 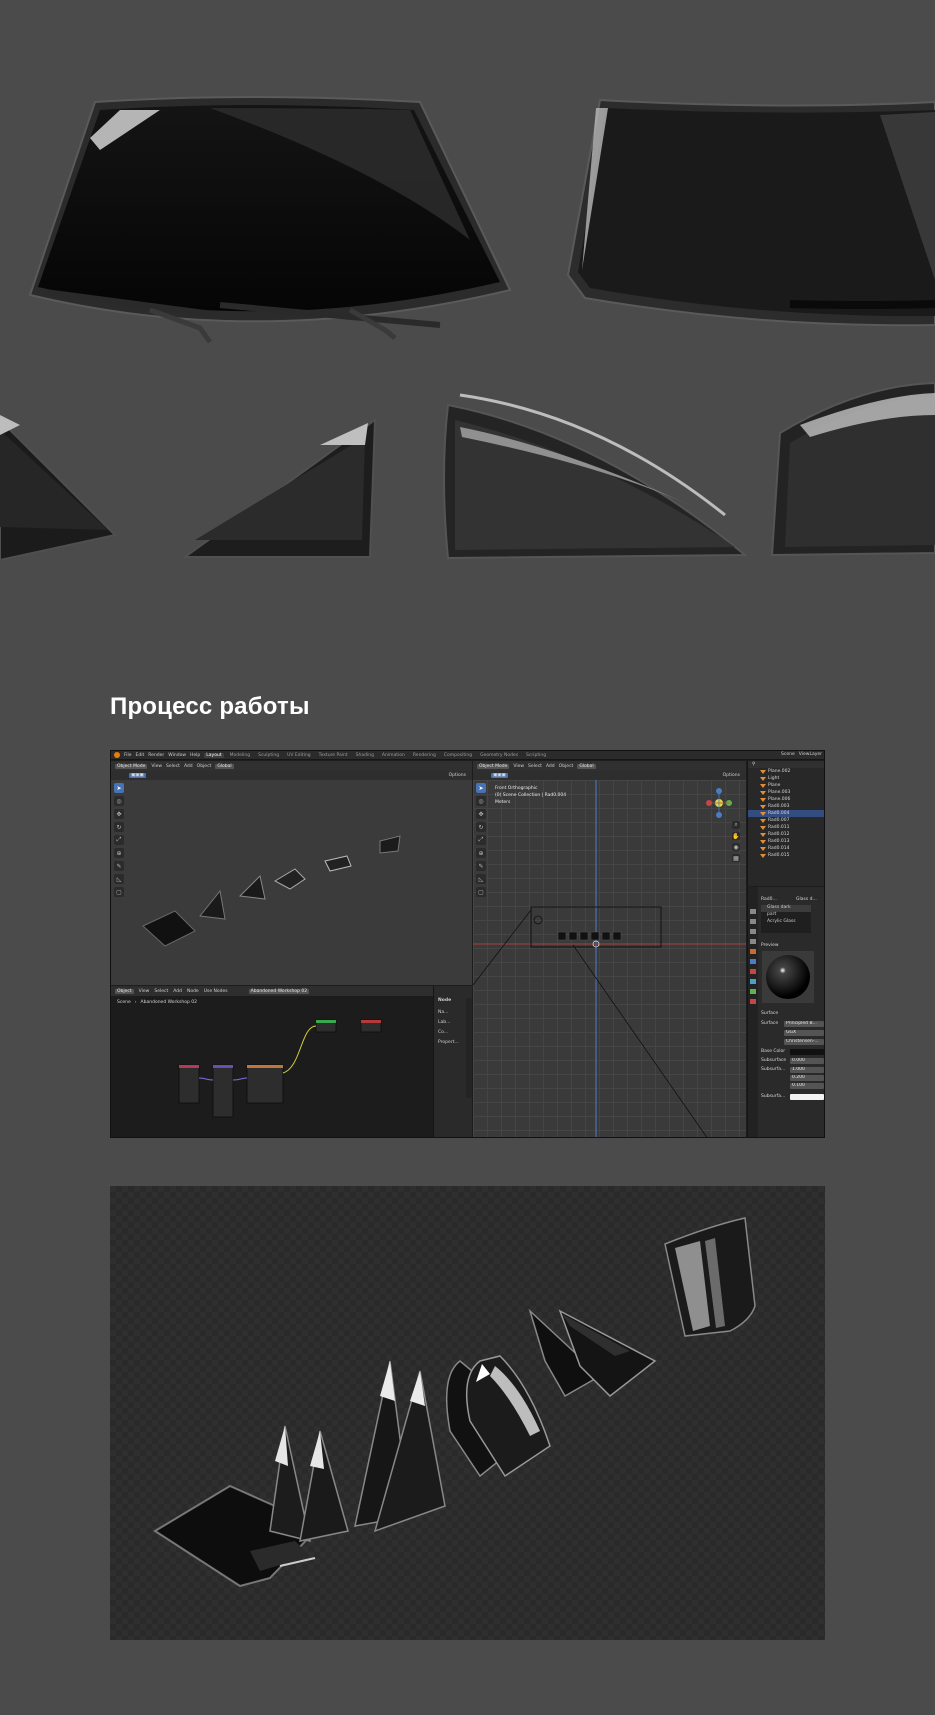 I want to click on viewport-menu-add: Add, so click(x=188, y=766).